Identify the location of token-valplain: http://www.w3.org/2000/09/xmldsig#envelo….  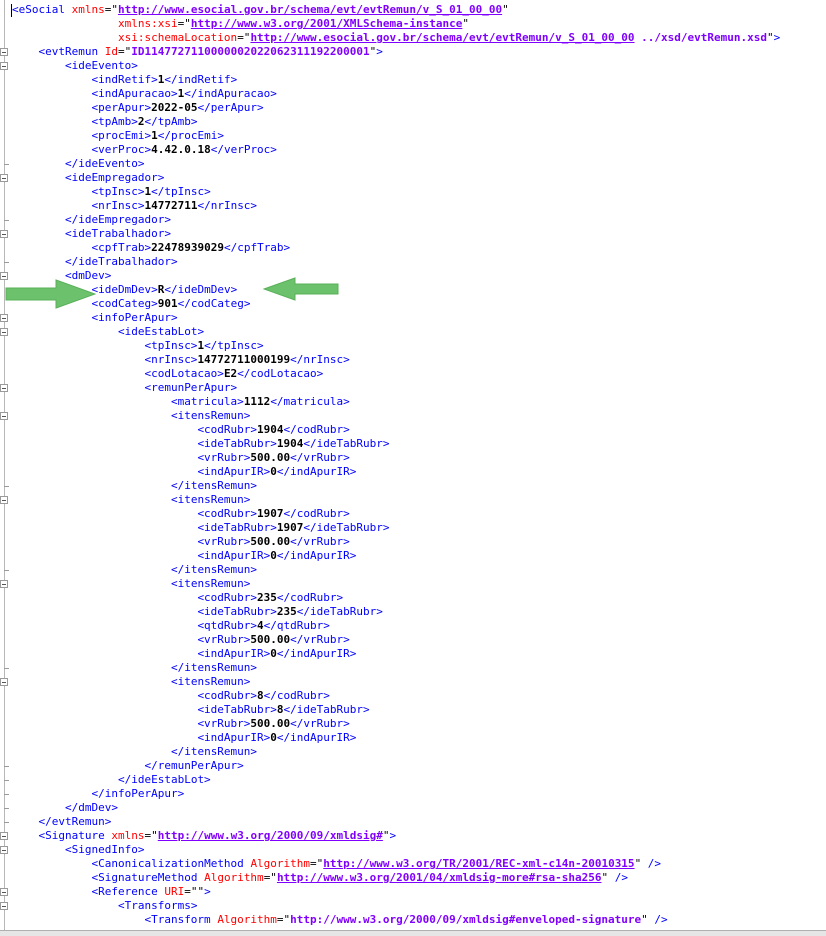
(466, 919).